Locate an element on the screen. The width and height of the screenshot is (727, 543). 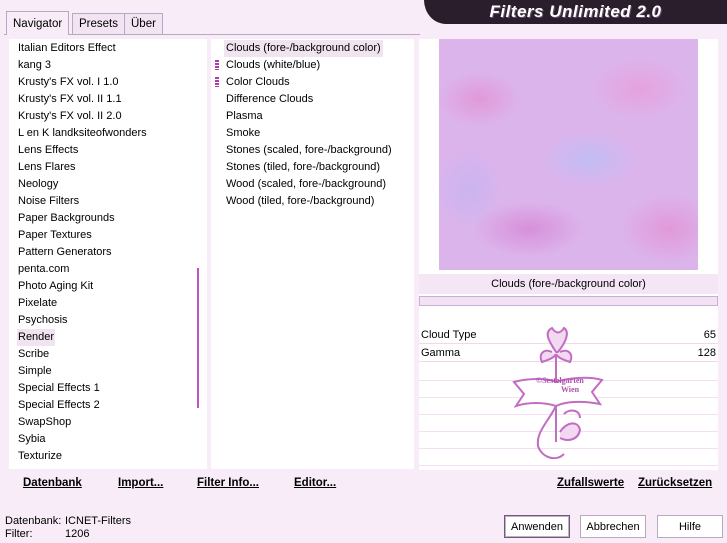
tab-navigator: Navigator is located at coordinates (38, 23).